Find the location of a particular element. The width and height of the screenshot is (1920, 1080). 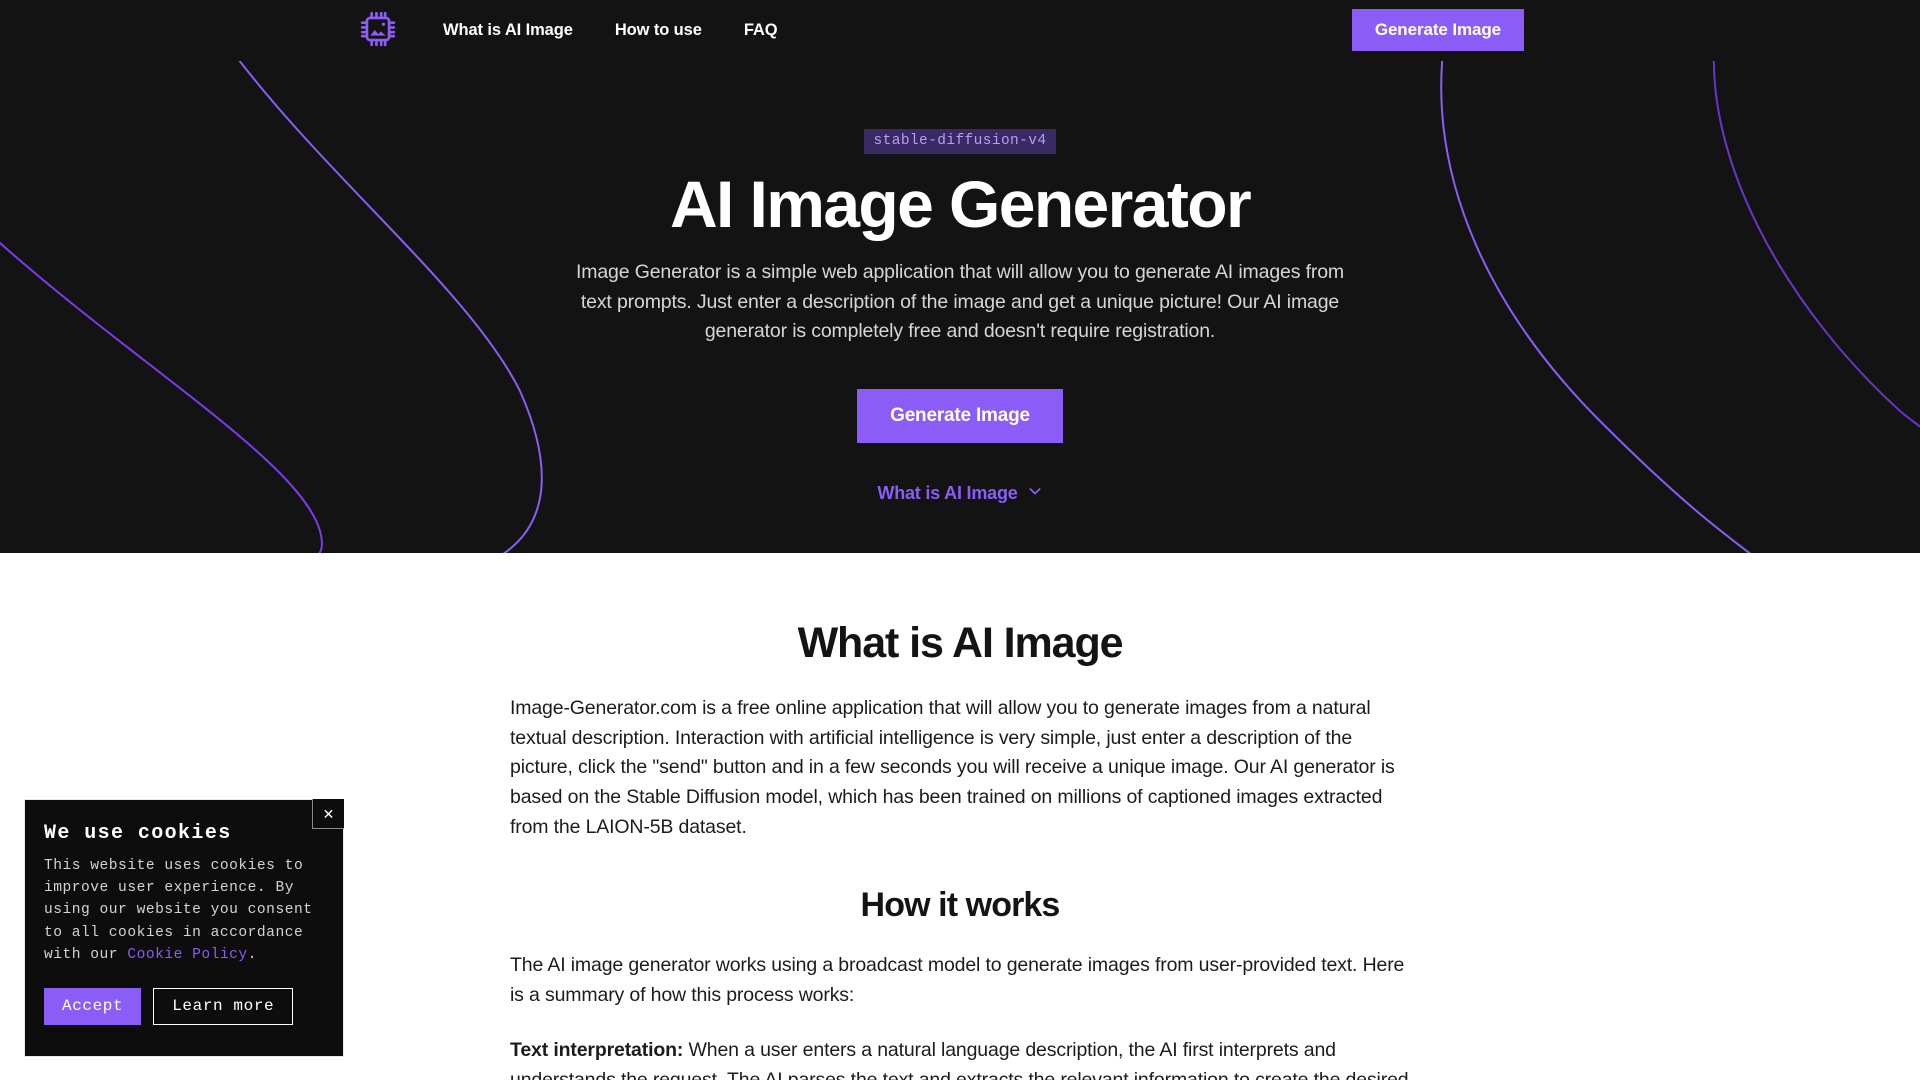

chip-image-icon is located at coordinates (378, 31).